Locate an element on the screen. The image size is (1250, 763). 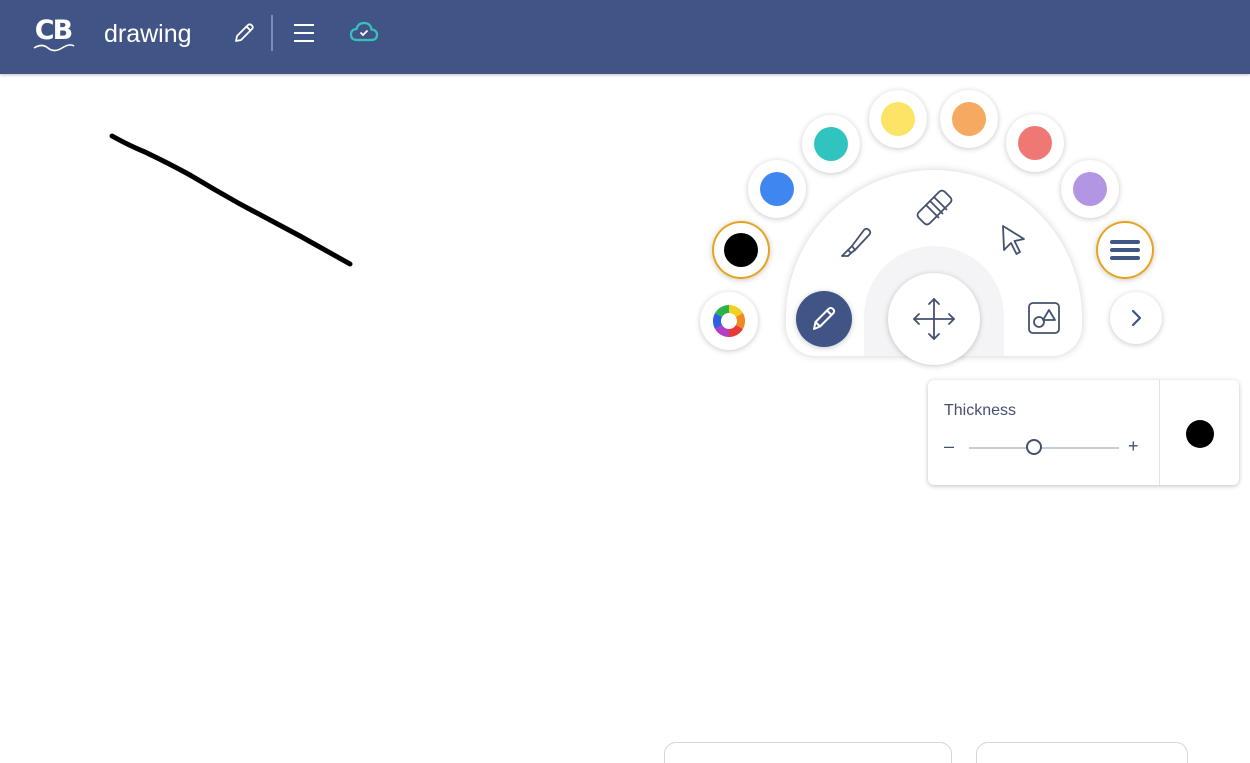
swatch-black is located at coordinates (741, 250).